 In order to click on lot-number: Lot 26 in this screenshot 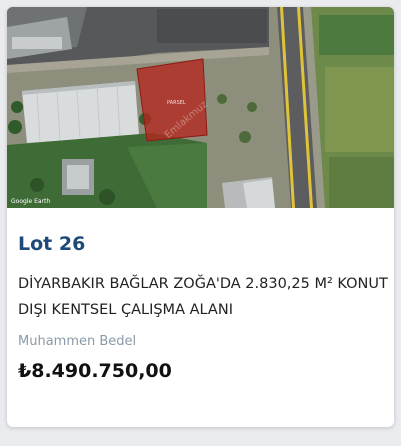, I will do `click(51, 244)`.